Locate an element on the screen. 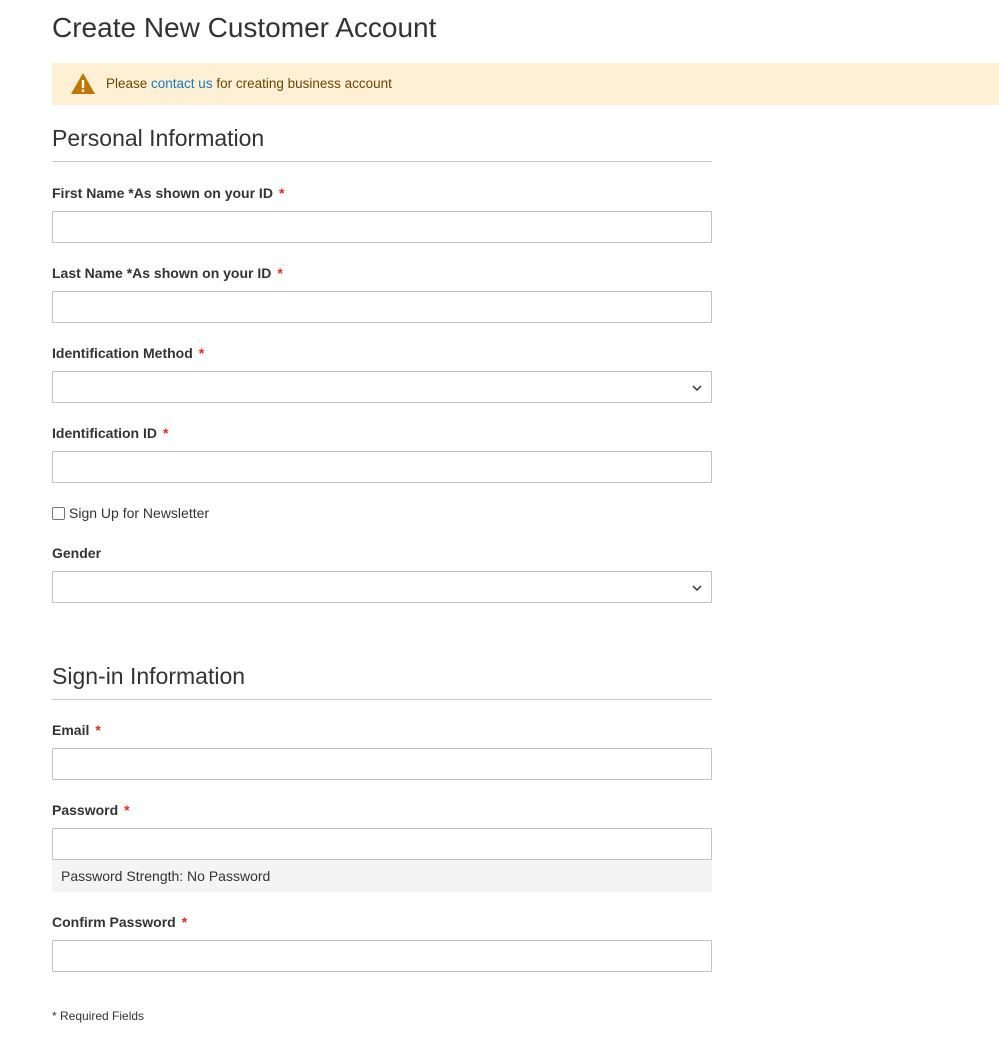 This screenshot has width=999, height=1049. email-input is located at coordinates (382, 764).